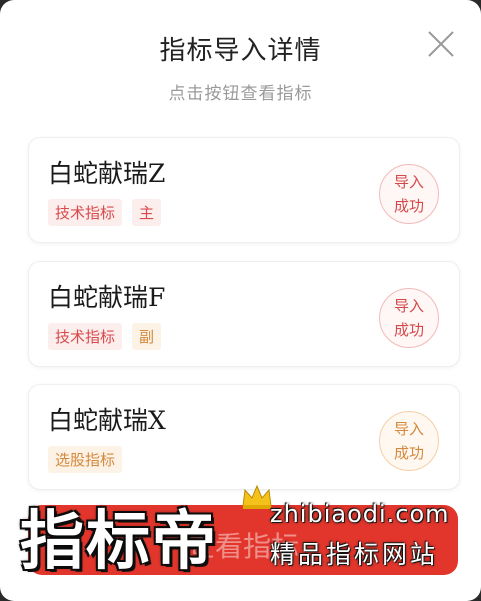 This screenshot has width=481, height=601. I want to click on dialog-subtitle: 点击按钮查看指标, so click(240, 94).